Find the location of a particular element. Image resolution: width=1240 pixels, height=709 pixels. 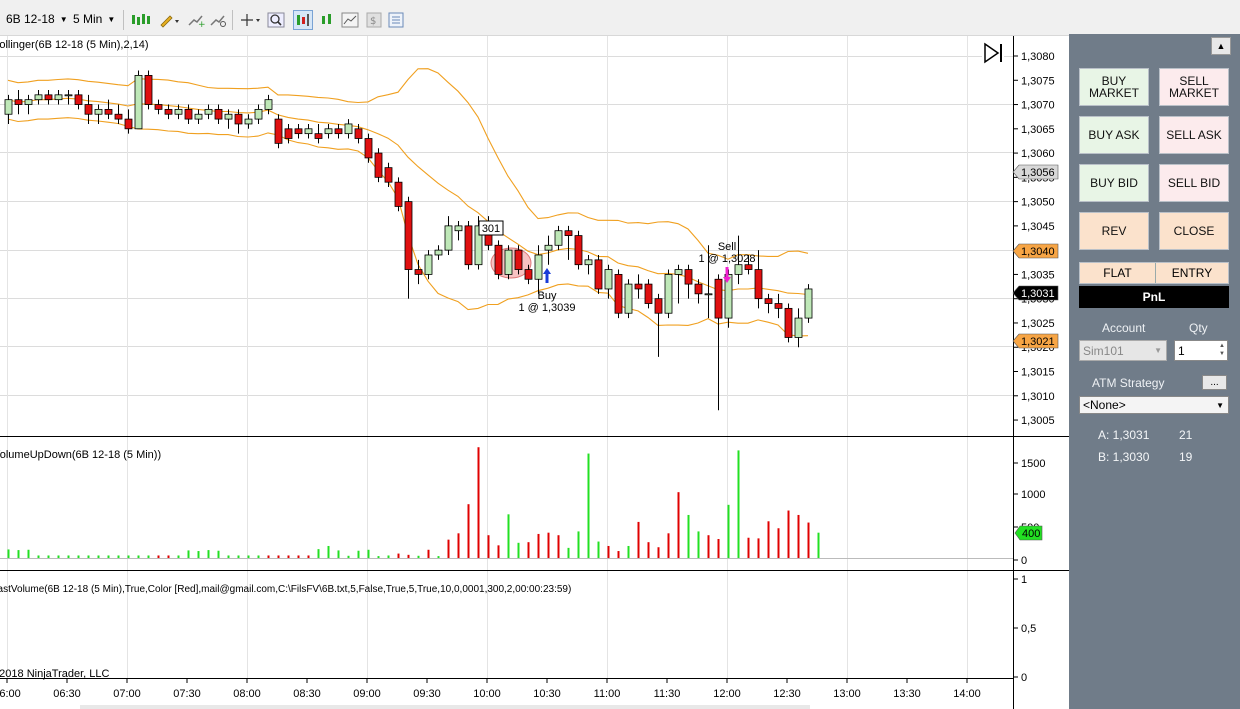

pnl-display: PnL is located at coordinates (1154, 297).